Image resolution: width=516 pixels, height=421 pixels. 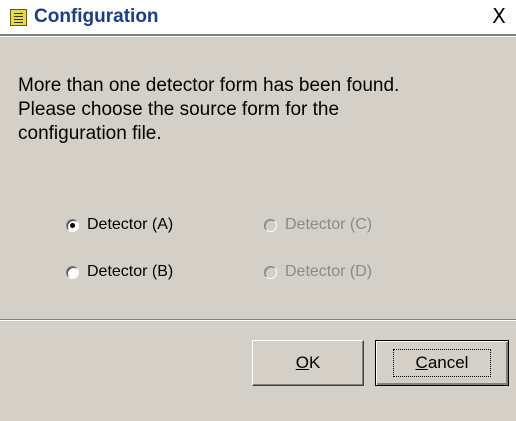 I want to click on frame-divider, so click(x=258, y=35).